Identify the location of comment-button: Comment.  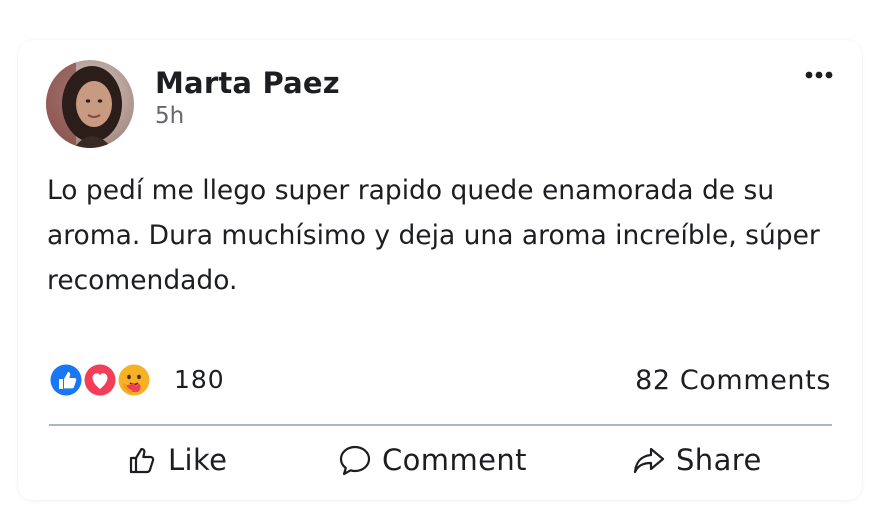
(432, 460).